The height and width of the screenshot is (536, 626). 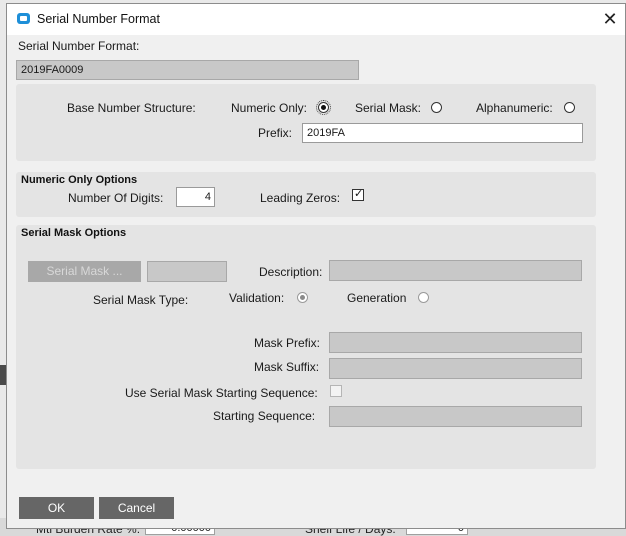 I want to click on close-icon: ✕, so click(x=610, y=19).